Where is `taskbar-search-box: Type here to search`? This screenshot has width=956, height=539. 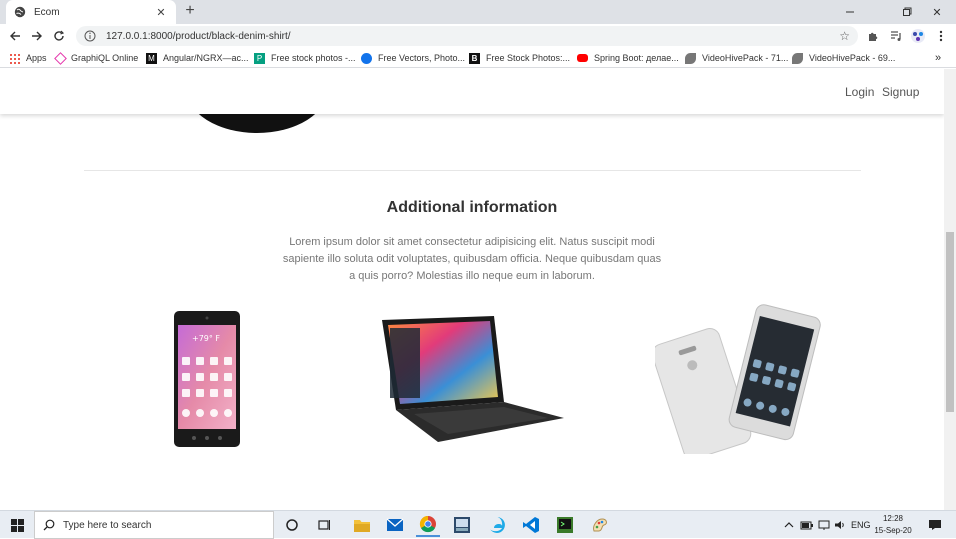
taskbar-search-box: Type here to search is located at coordinates (154, 525).